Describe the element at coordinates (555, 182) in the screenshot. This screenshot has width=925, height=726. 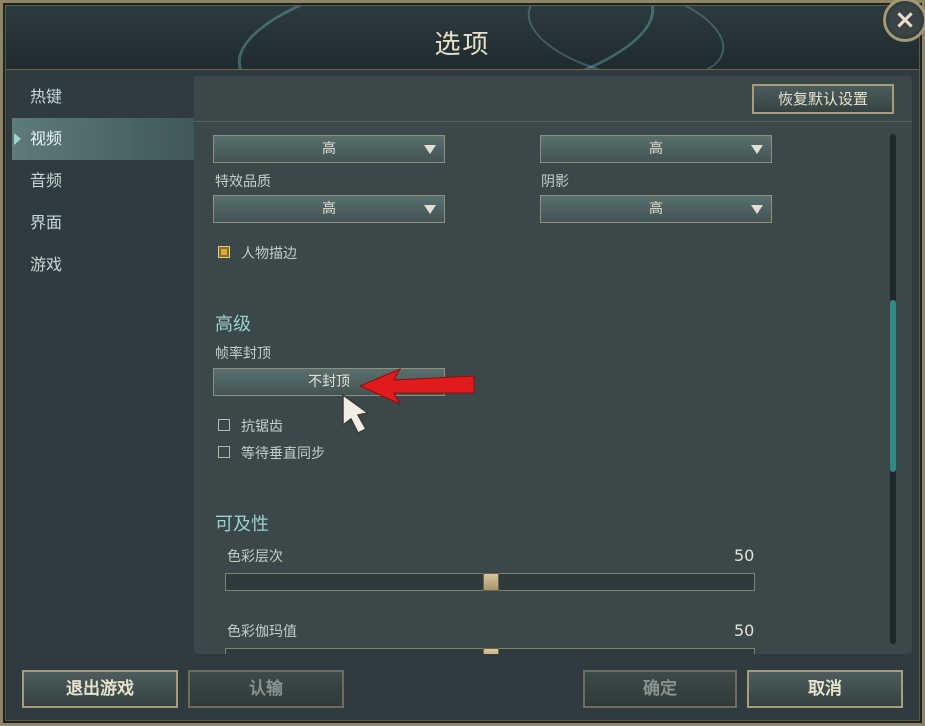
I see `shadow-label: 阴影` at that location.